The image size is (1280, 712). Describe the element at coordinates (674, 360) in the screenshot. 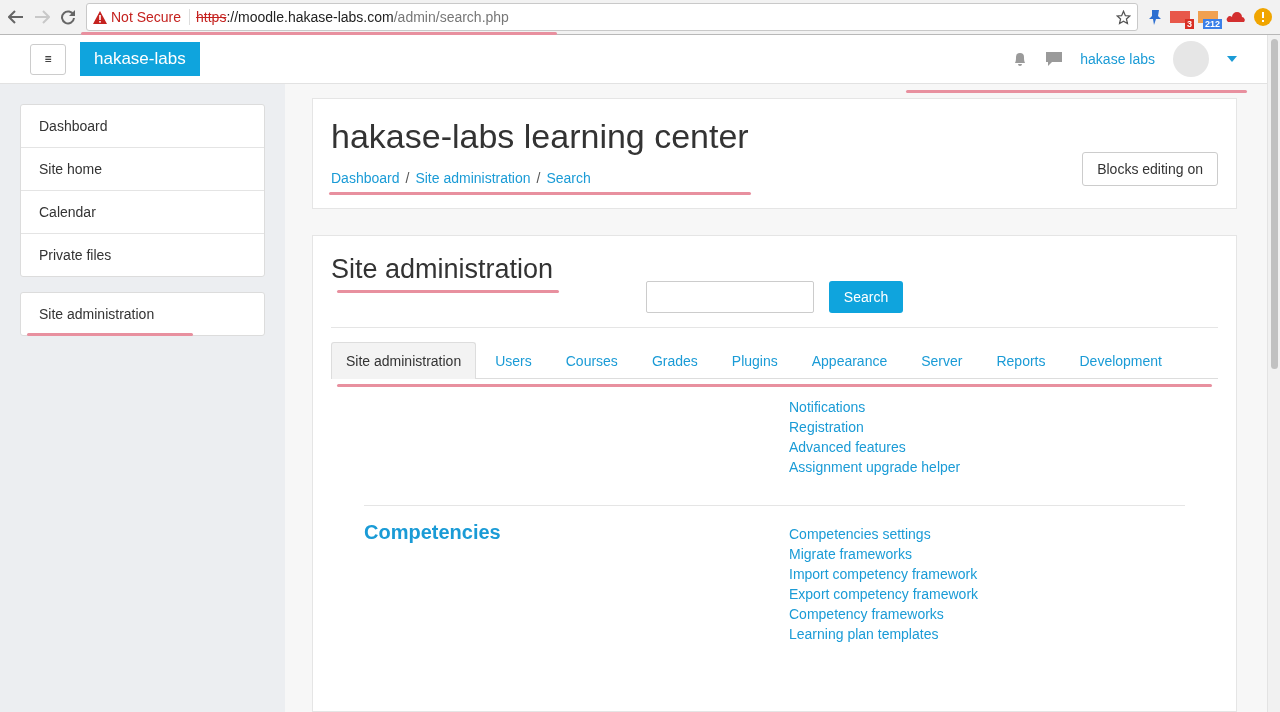

I see `tab: Grades` at that location.